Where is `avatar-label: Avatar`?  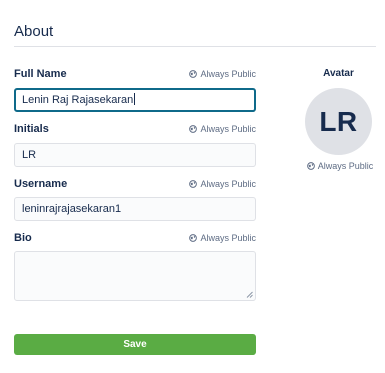 avatar-label: Avatar is located at coordinates (338, 73).